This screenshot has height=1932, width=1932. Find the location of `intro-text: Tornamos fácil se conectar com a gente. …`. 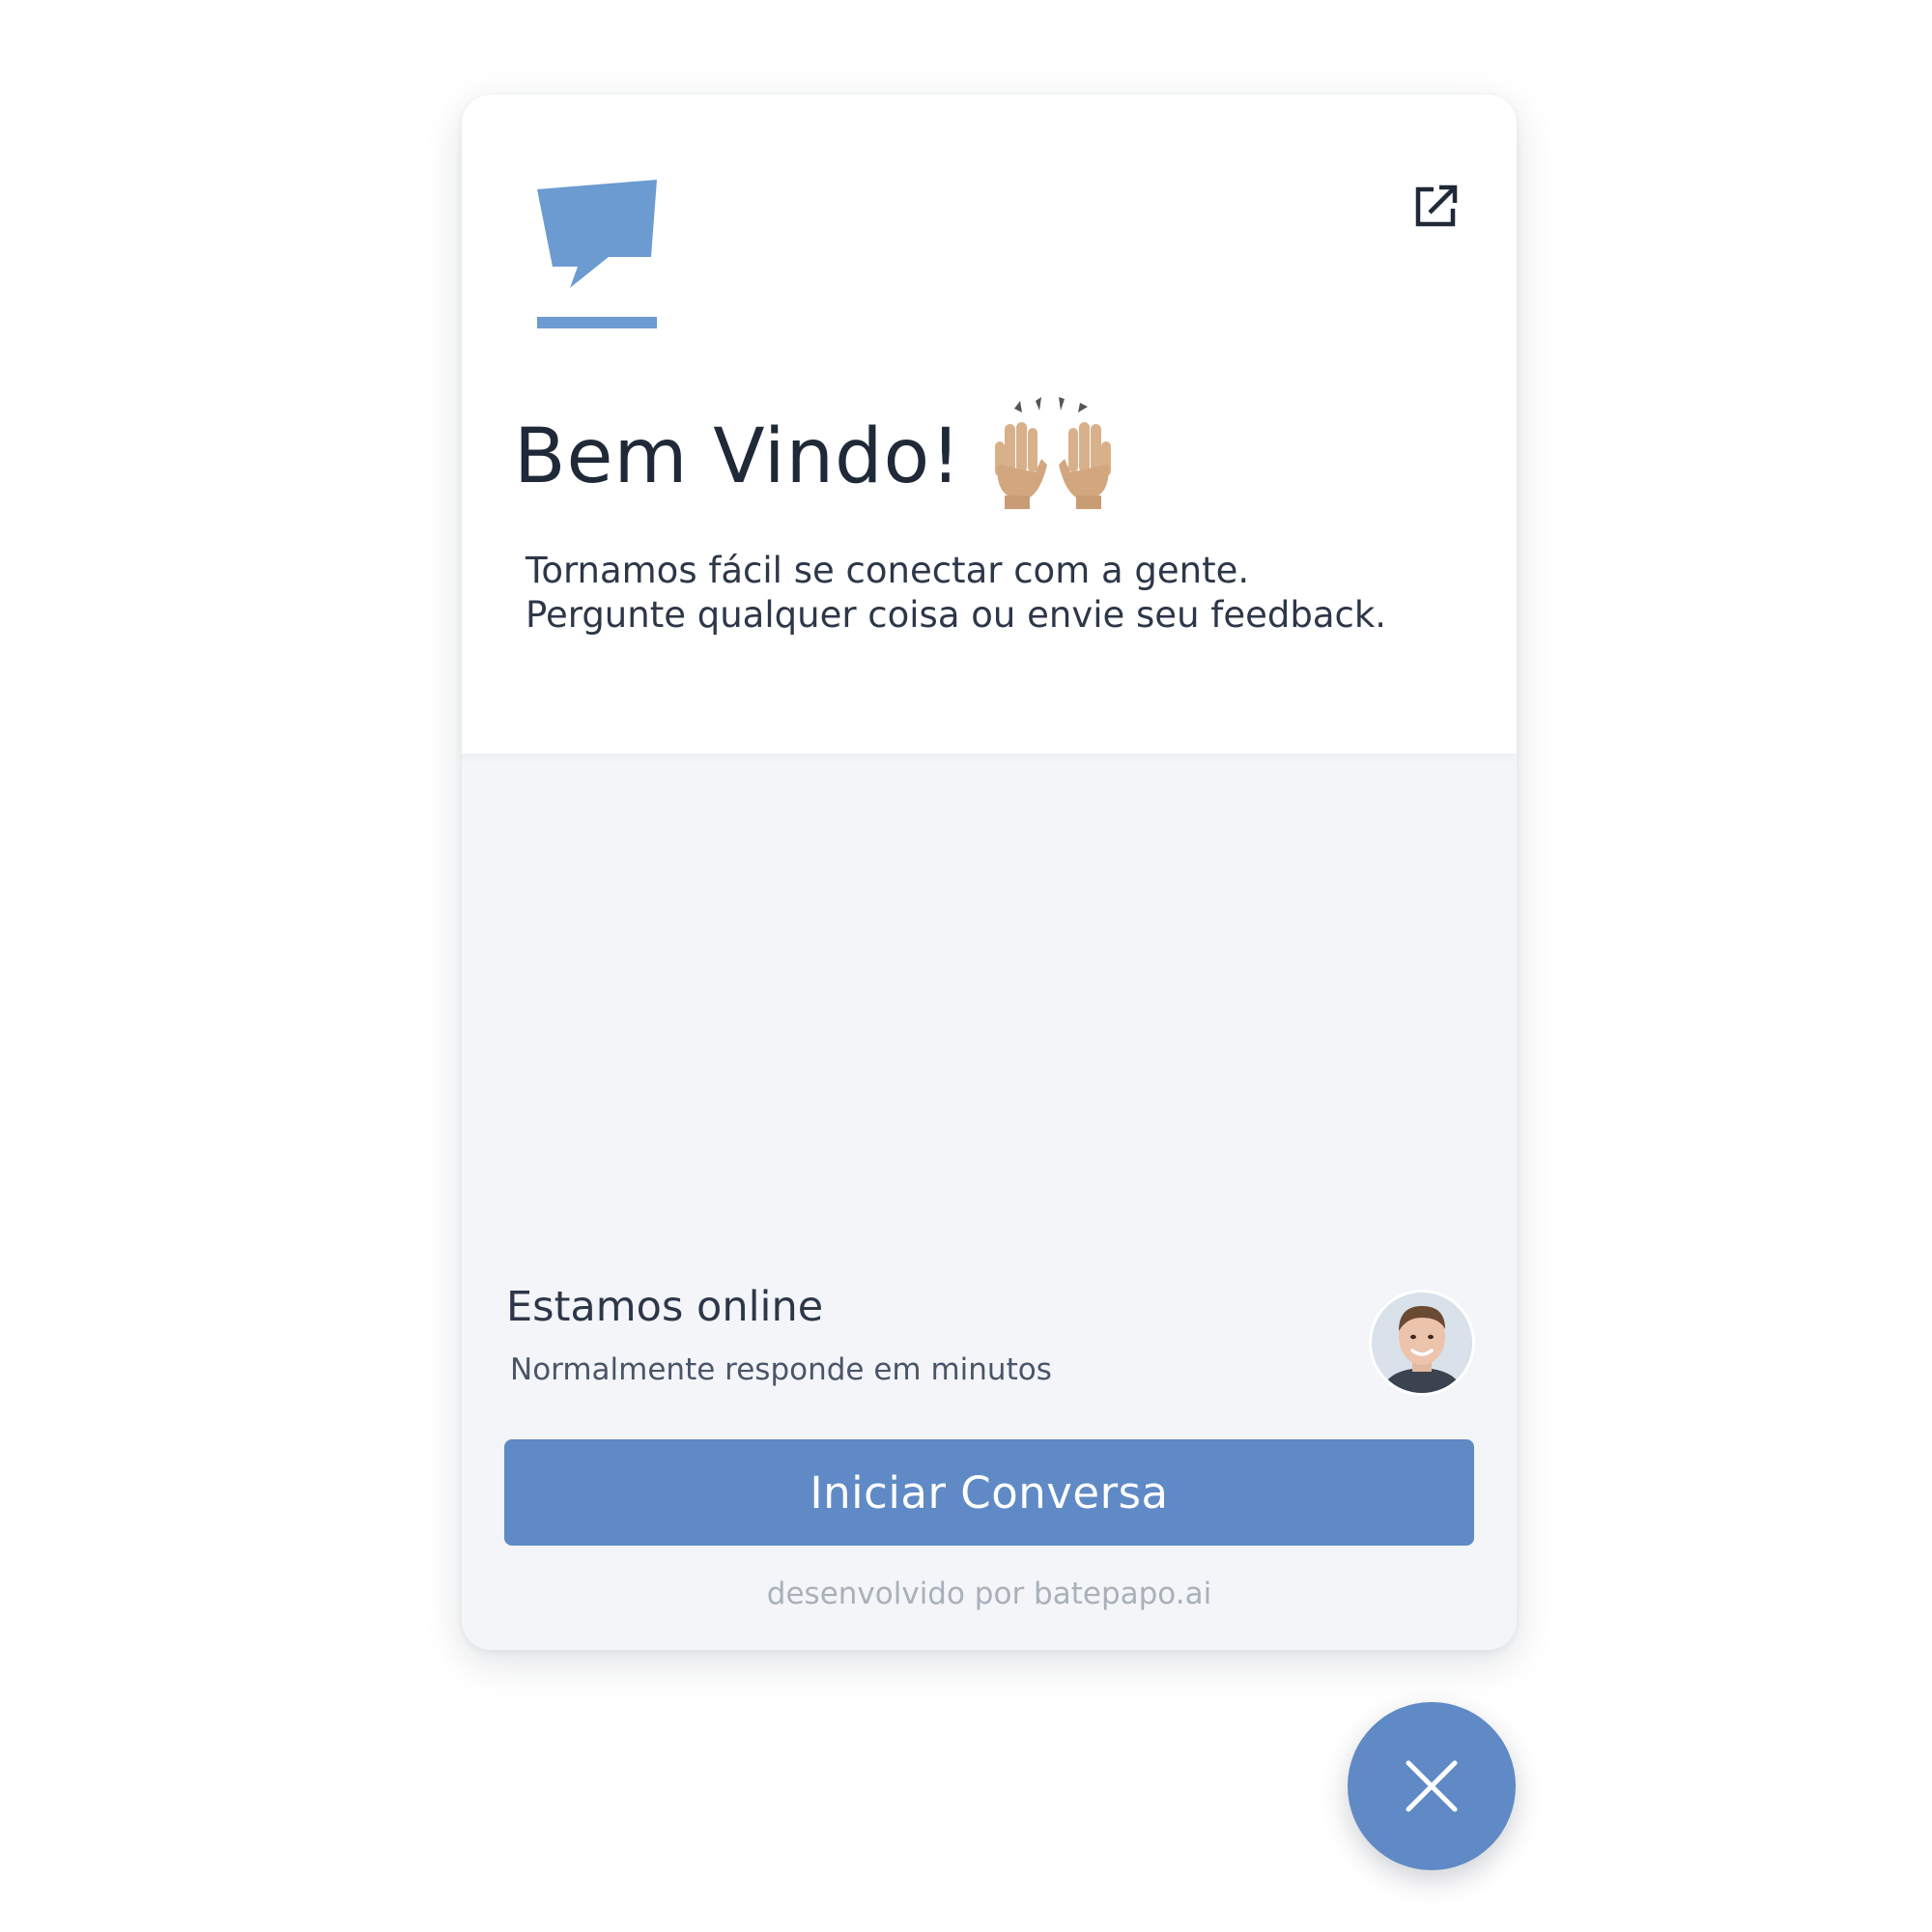

intro-text: Tornamos fácil se conectar com a gente. … is located at coordinates (999, 593).